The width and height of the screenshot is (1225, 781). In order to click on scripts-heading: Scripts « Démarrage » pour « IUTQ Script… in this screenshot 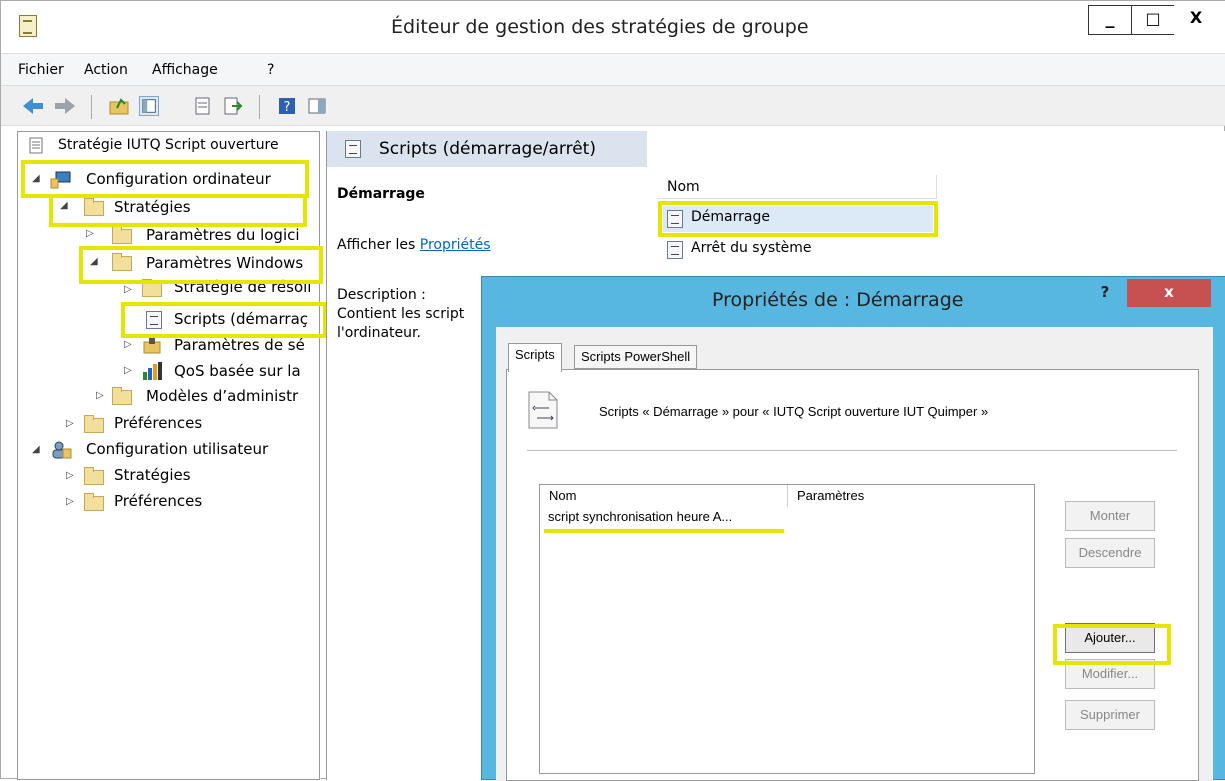, I will do `click(794, 411)`.